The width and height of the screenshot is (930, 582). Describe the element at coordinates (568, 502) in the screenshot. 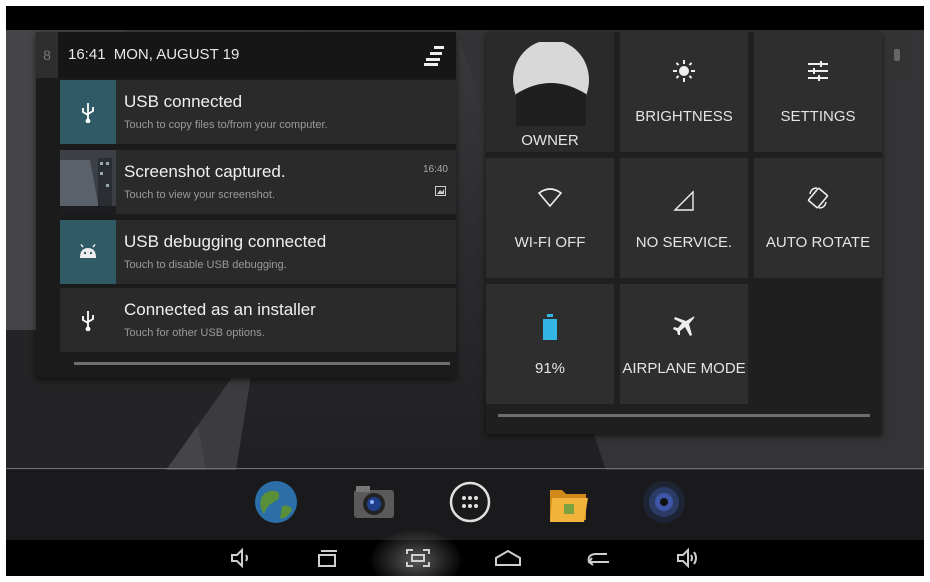

I see `file-manager-icon` at that location.